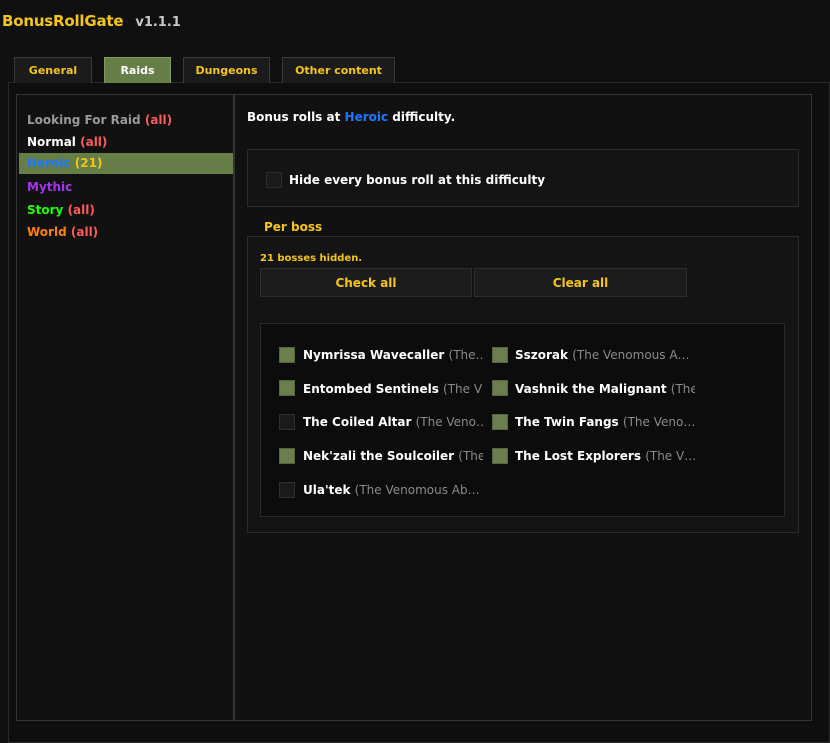 This screenshot has height=743, width=830. I want to click on tab-bar: General Raids Dungeons Other content, so click(210, 70).